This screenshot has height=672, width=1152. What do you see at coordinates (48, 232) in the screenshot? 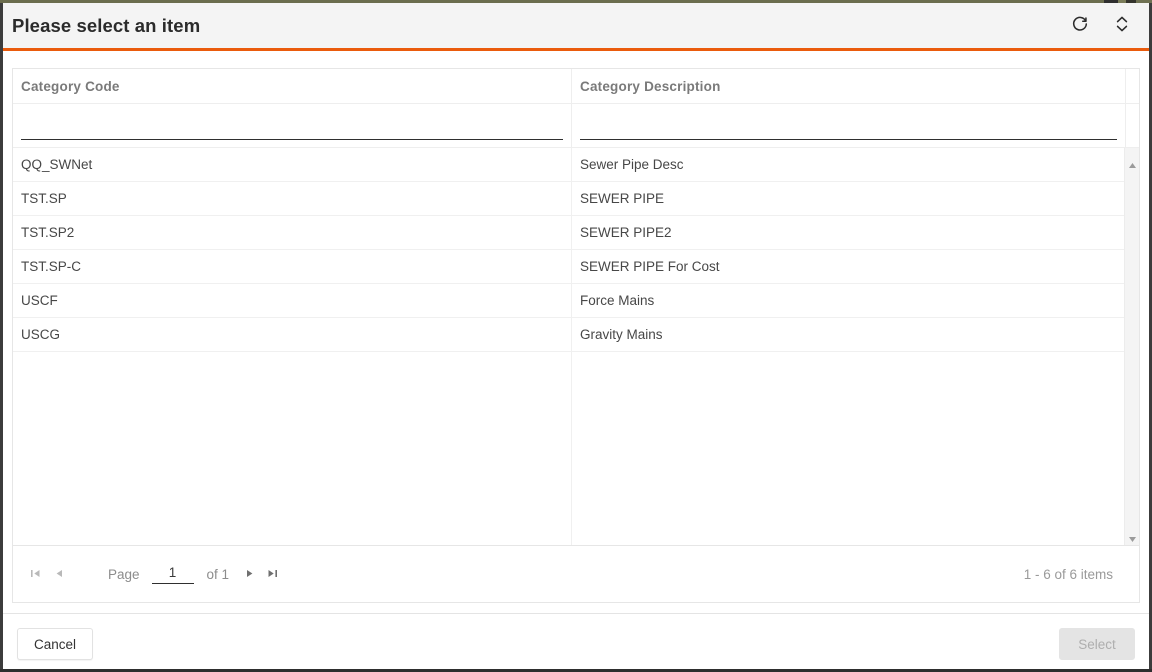
I see `cell-category-code: TST.SP2` at bounding box center [48, 232].